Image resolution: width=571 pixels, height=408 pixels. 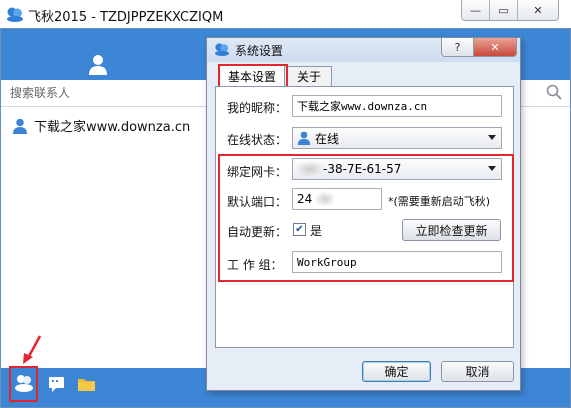 What do you see at coordinates (257, 172) in the screenshot?
I see `nic-label: 绑定网卡：` at bounding box center [257, 172].